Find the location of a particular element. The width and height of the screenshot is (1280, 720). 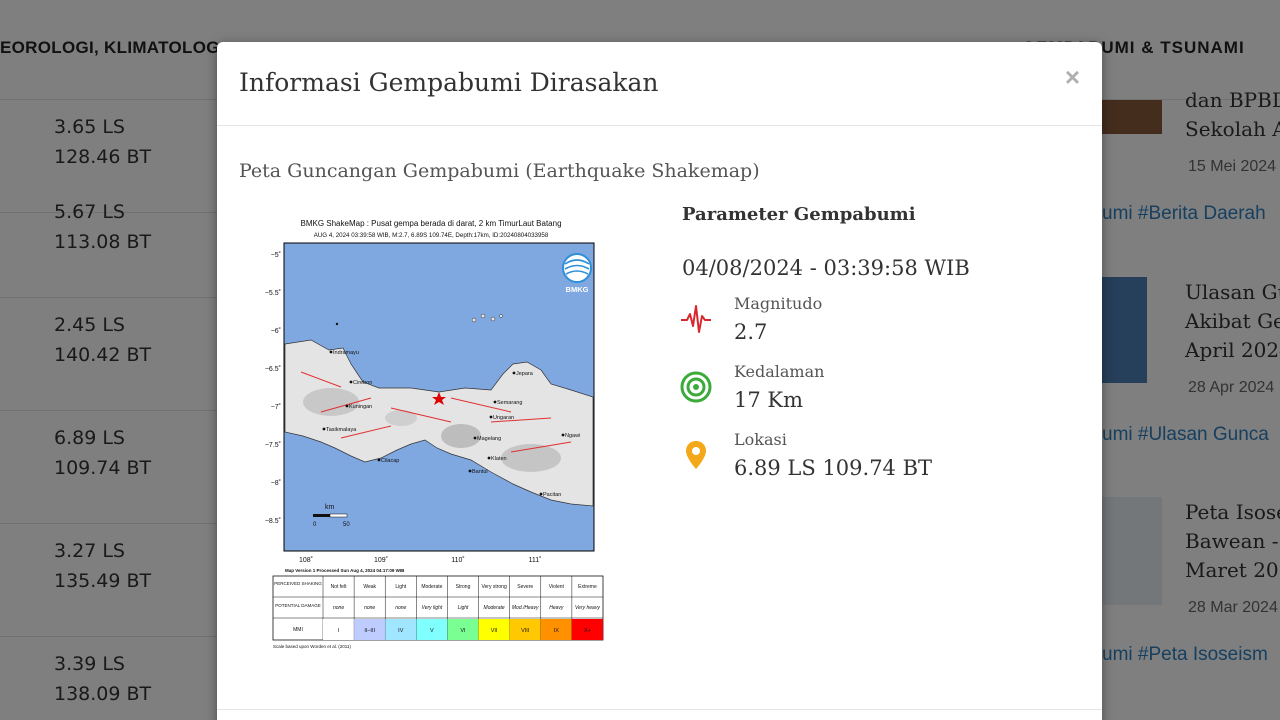

lat-tick-label: −6.5˚ is located at coordinates (273, 369).